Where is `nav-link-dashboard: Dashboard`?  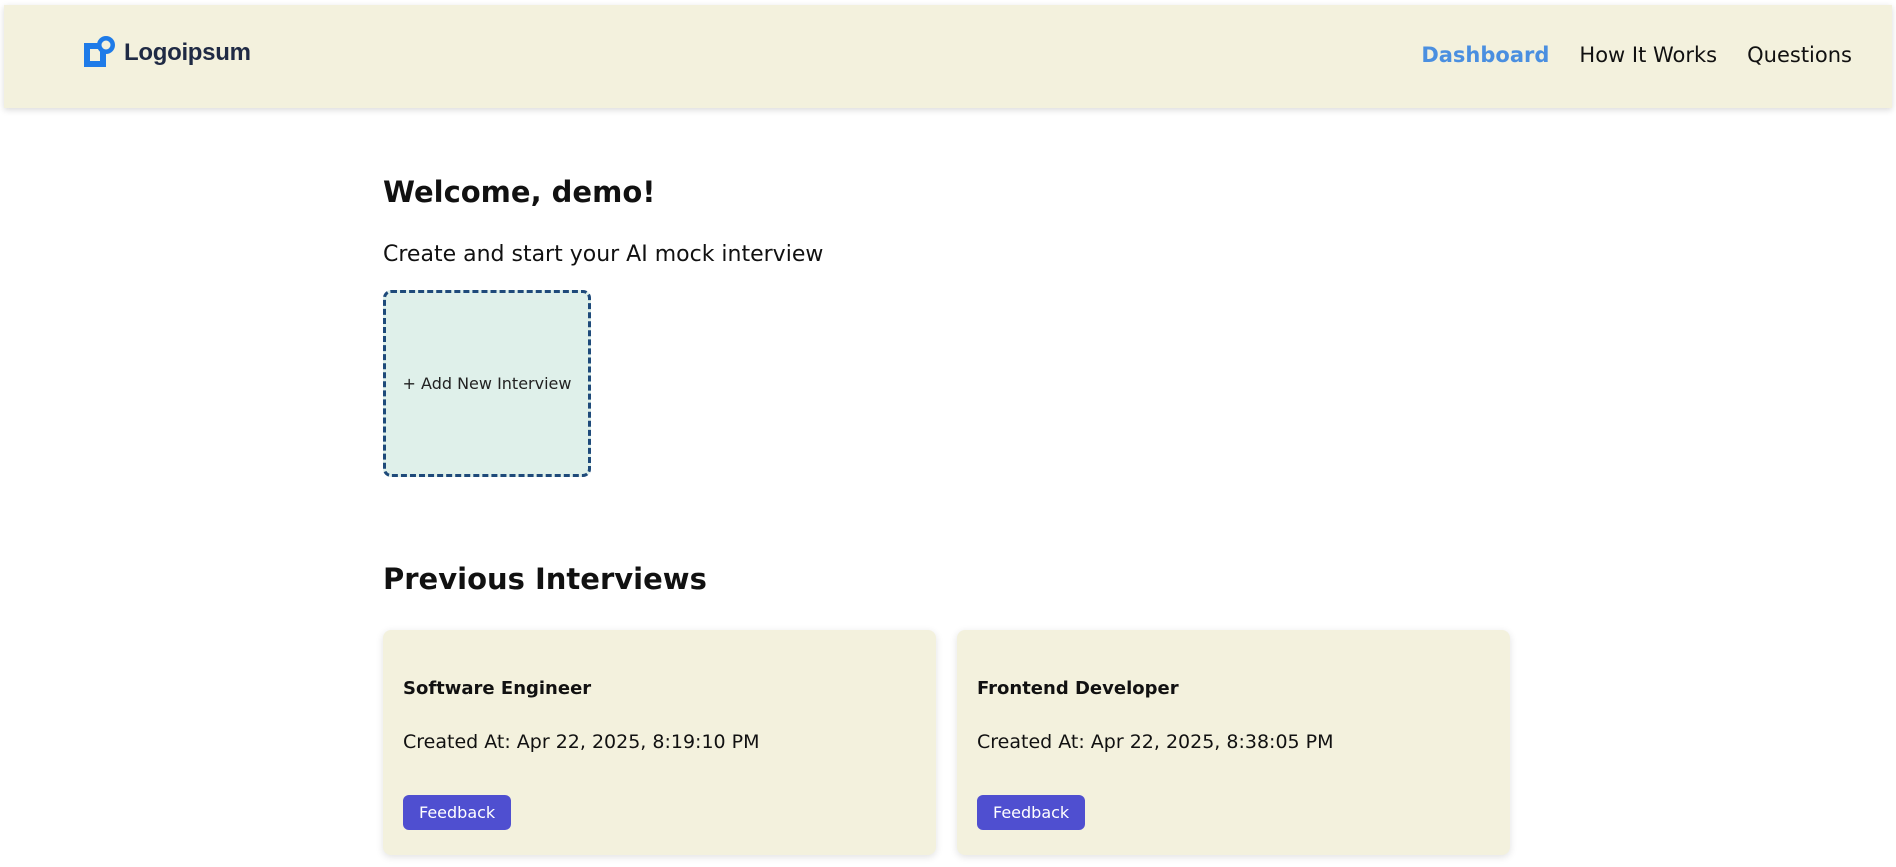
nav-link-dashboard: Dashboard is located at coordinates (1485, 55).